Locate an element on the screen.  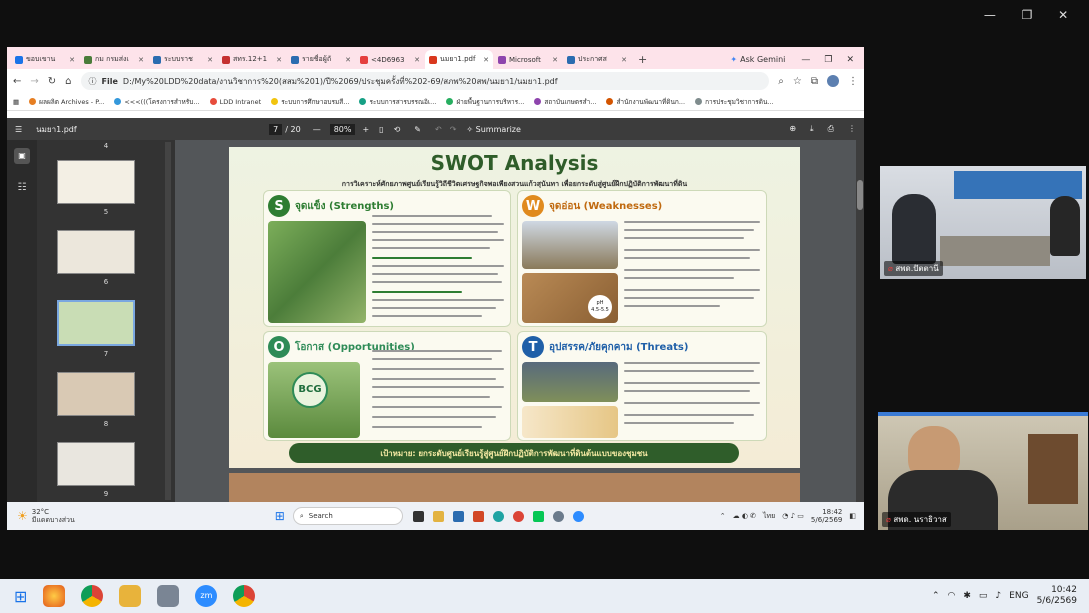
thumbnails-icon: ▣ is located at coordinates (22, 156).